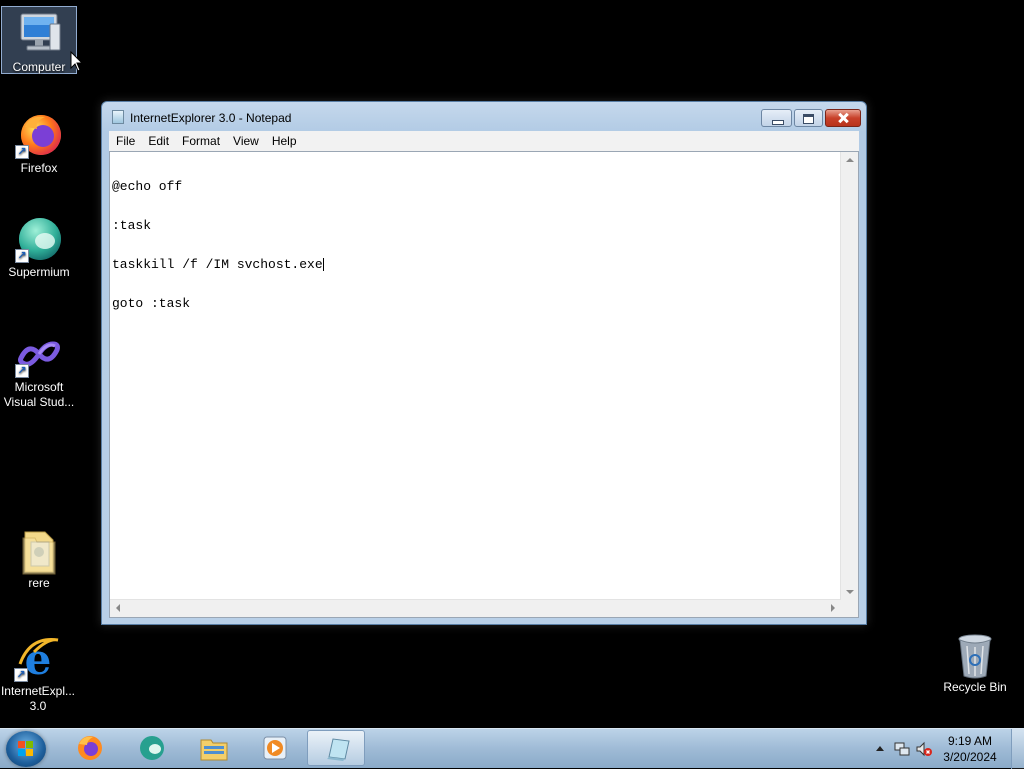 The image size is (1024, 769). I want to click on desktop-icon-supermium: ↗ Supermium, so click(39, 245).